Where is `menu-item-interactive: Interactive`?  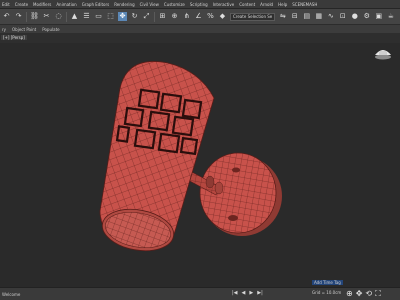 menu-item-interactive: Interactive is located at coordinates (224, 4).